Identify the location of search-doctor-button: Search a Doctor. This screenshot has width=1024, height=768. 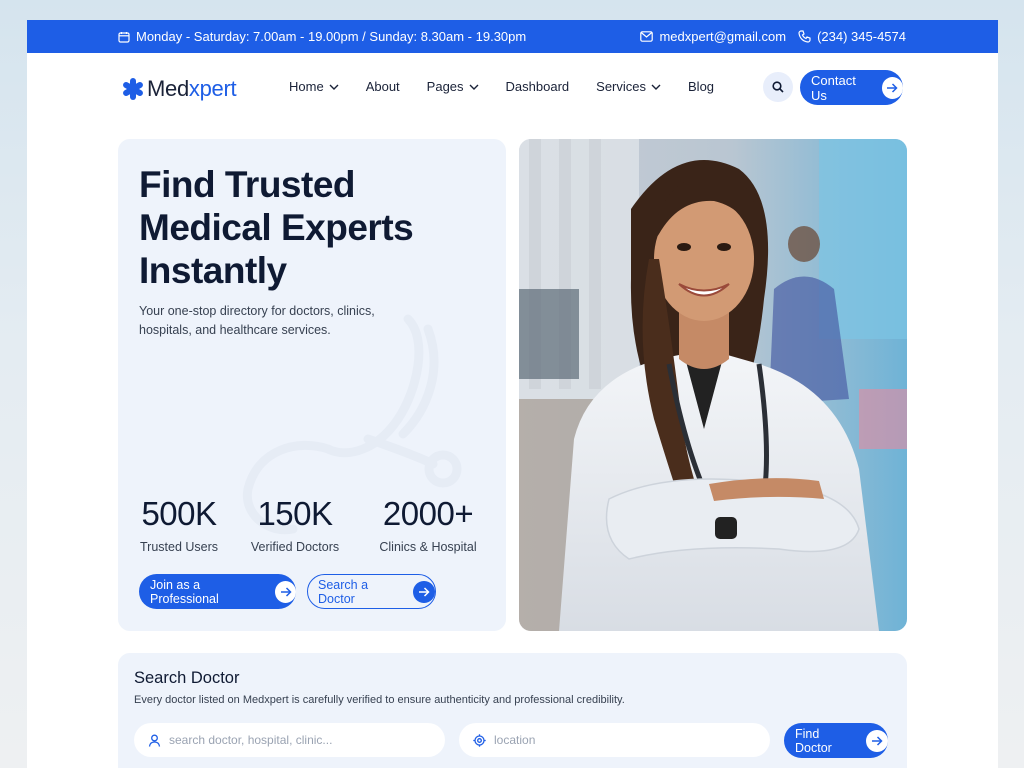
(371, 591).